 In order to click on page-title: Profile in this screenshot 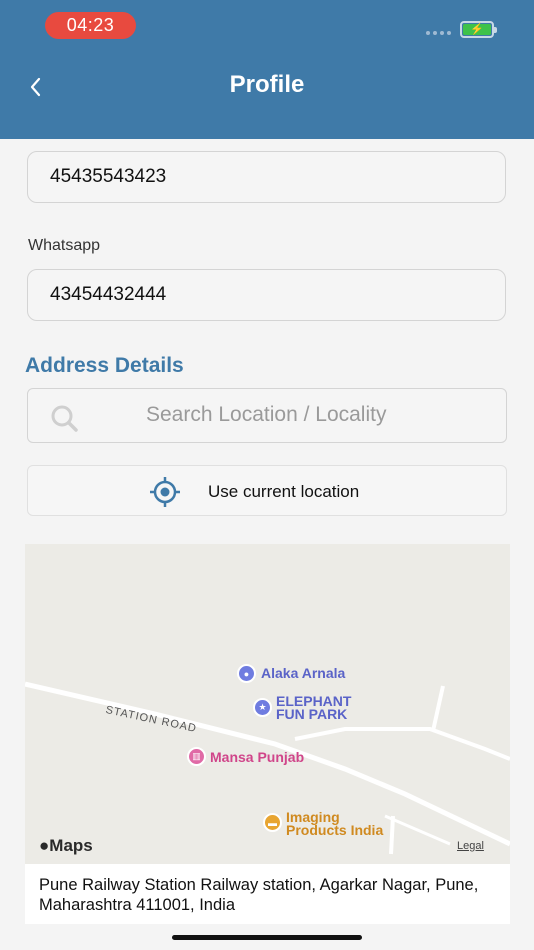, I will do `click(267, 84)`.